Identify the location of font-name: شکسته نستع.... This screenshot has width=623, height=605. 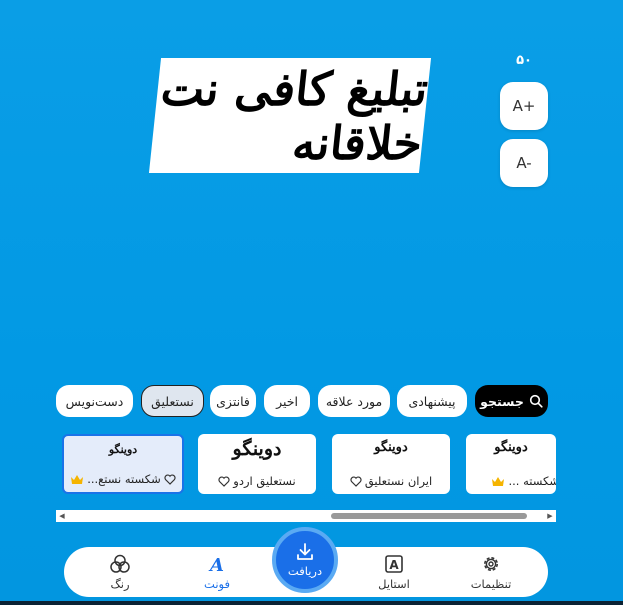
(124, 479).